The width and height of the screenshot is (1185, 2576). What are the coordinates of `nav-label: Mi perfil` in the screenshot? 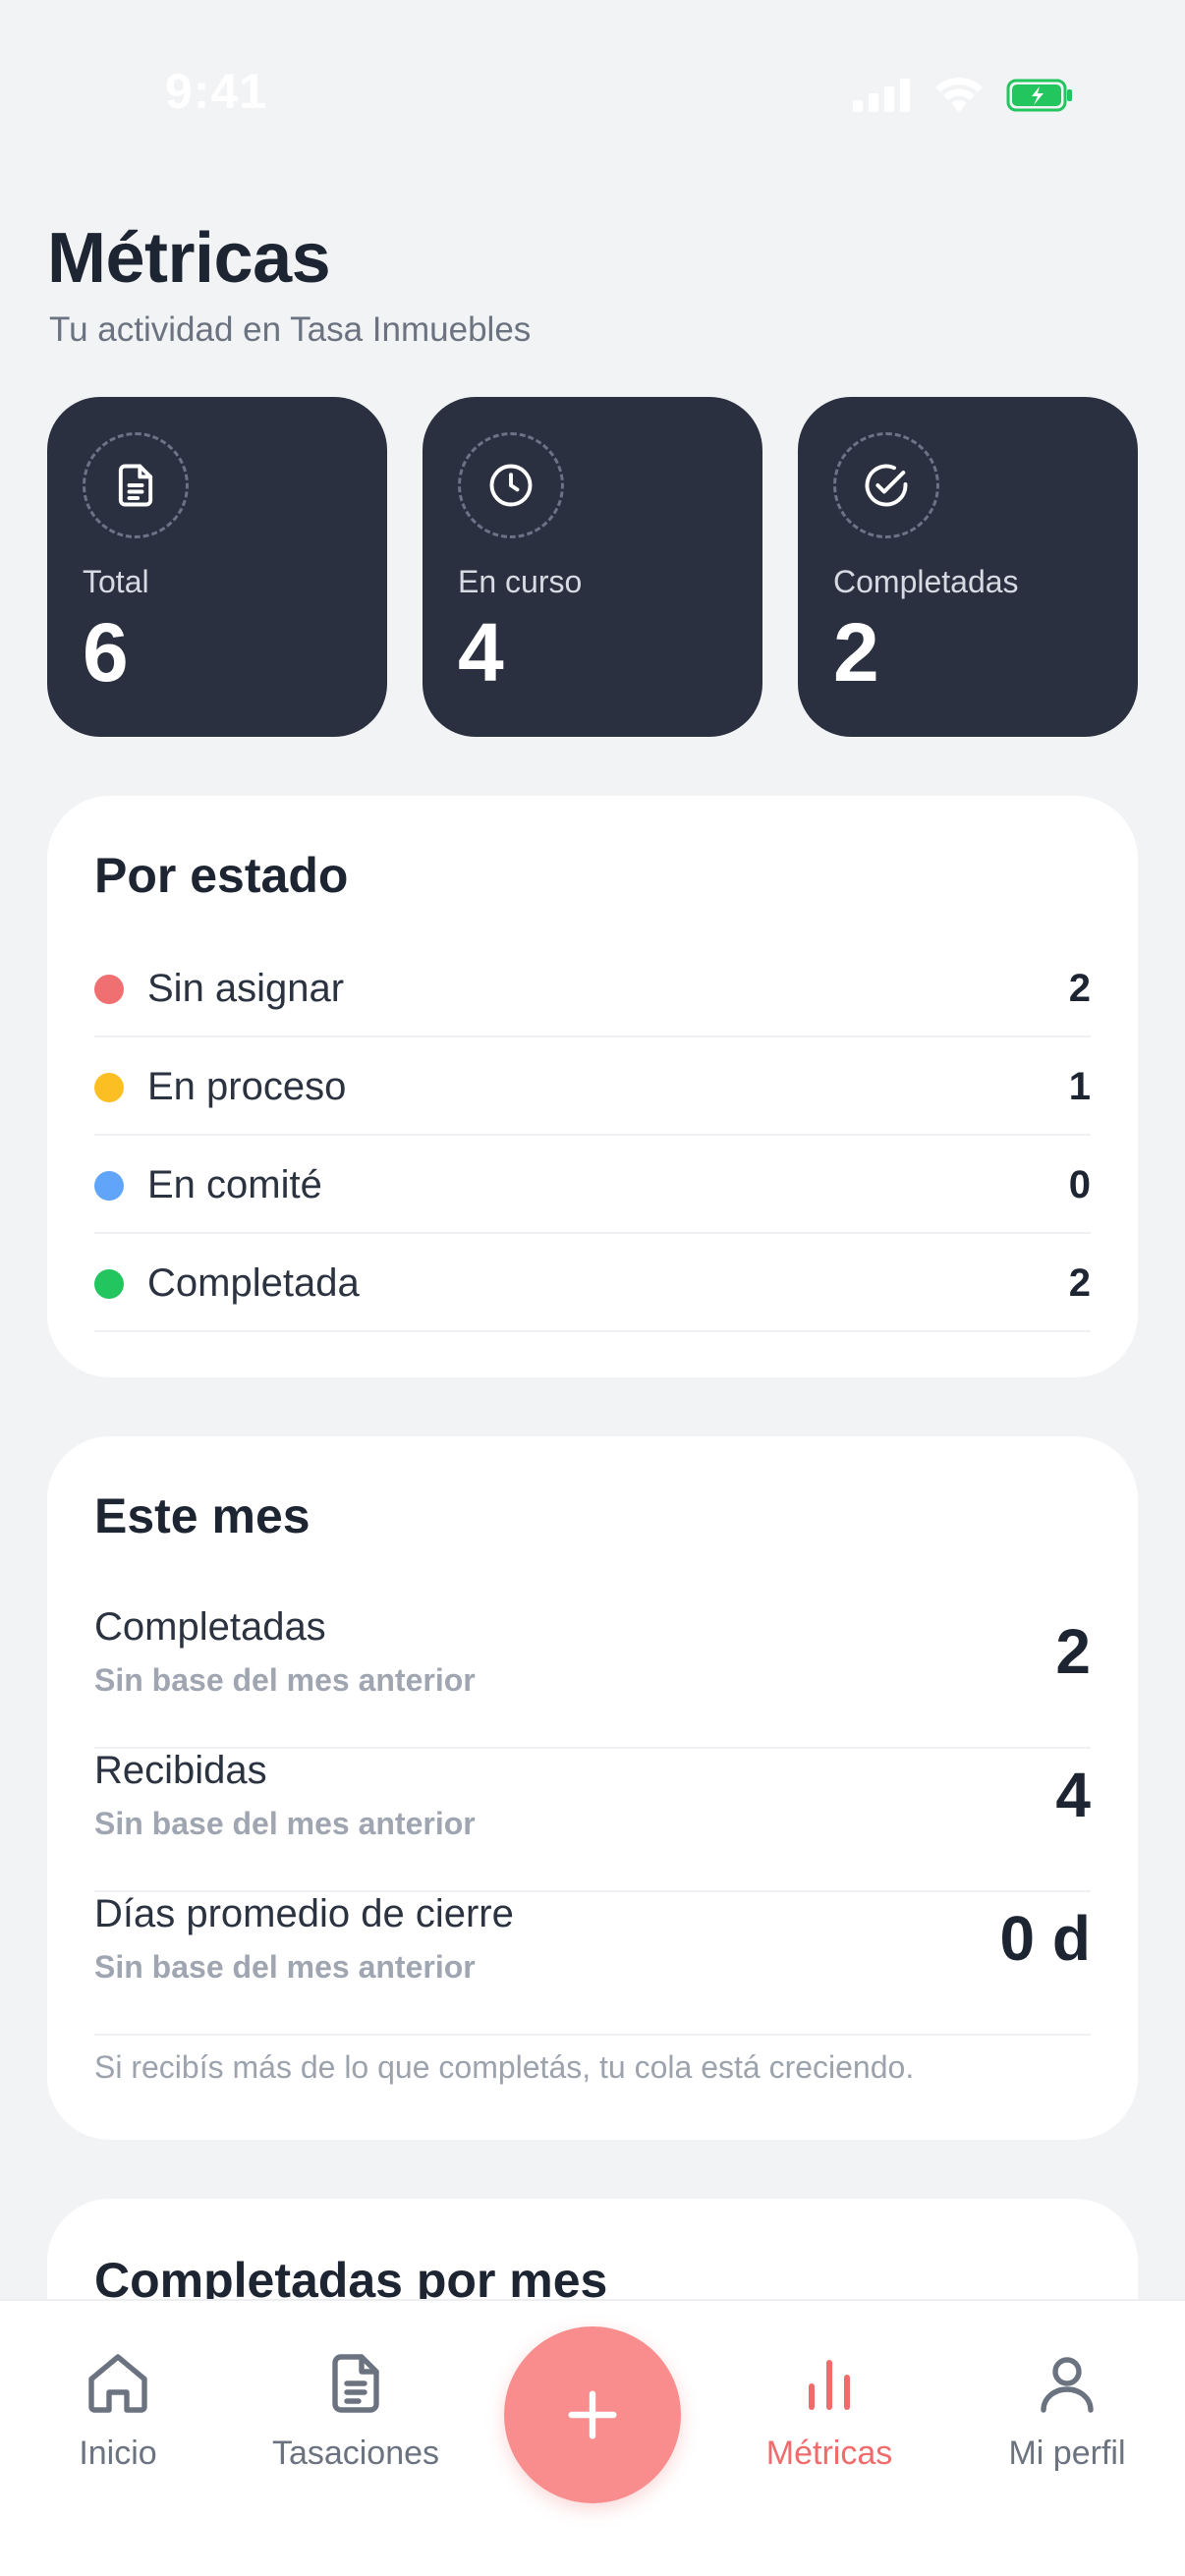 It's located at (1067, 2453).